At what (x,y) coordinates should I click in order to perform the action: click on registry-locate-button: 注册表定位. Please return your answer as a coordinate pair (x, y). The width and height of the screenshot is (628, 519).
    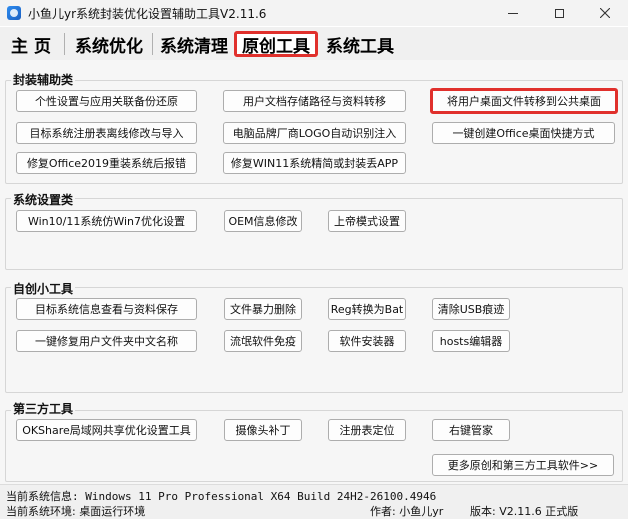
    Looking at the image, I should click on (367, 430).